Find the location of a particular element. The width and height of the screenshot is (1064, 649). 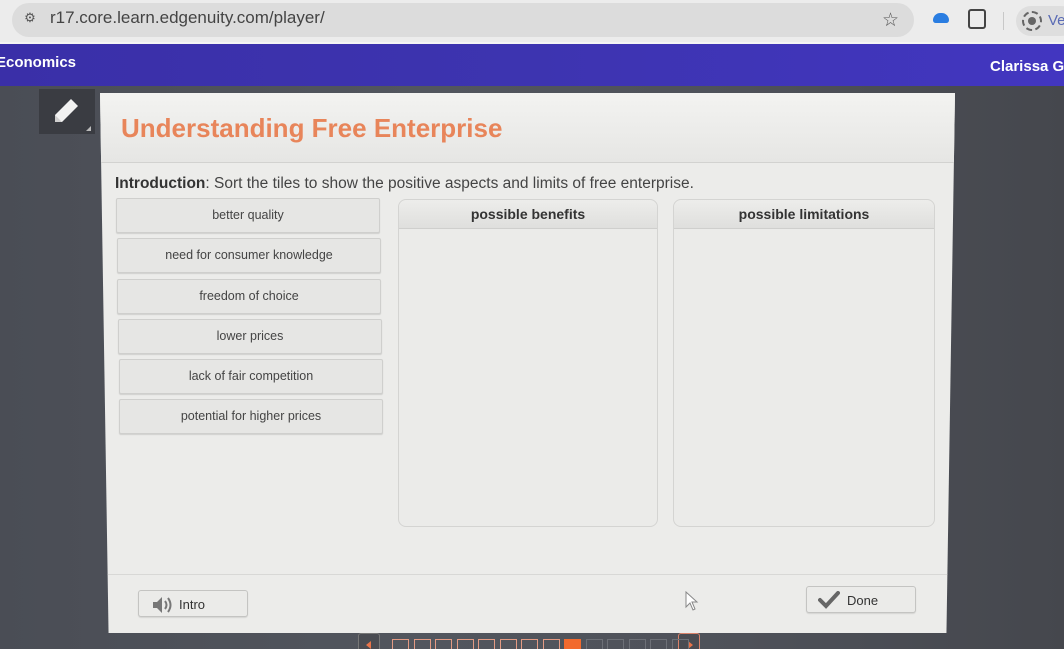

footer-divider is located at coordinates (527, 574).